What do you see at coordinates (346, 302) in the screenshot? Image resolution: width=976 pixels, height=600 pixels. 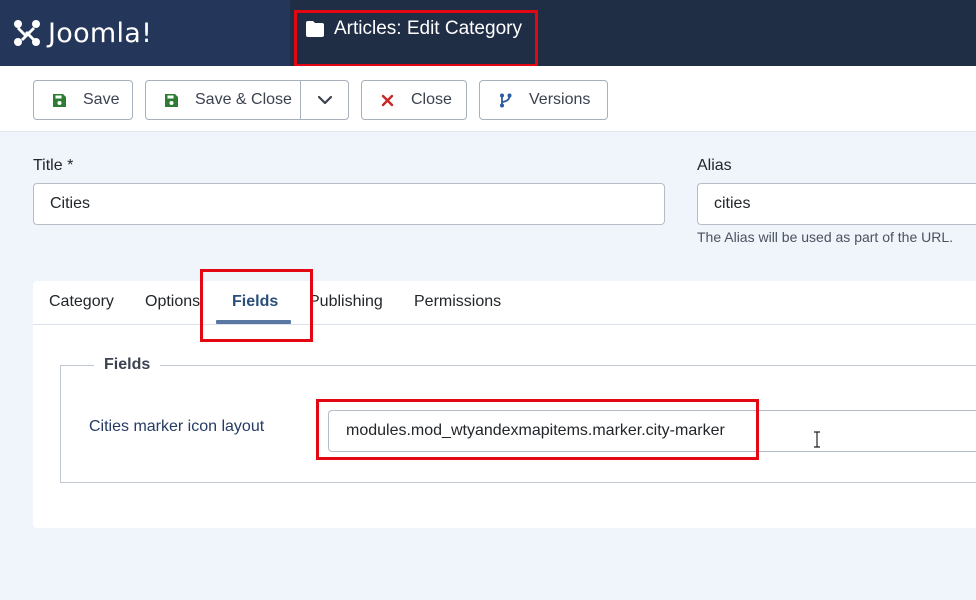 I see `tab-publishing: Publishing` at bounding box center [346, 302].